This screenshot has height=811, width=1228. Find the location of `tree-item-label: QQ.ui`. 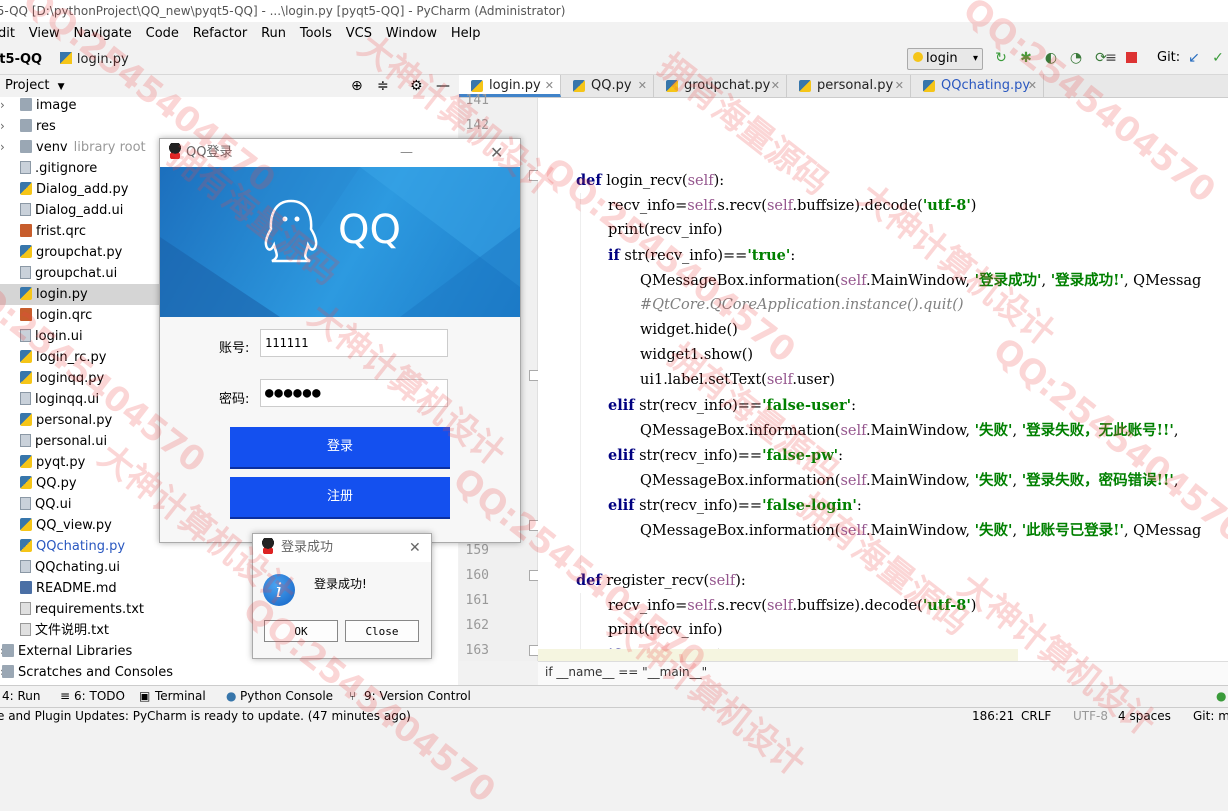

tree-item-label: QQ.ui is located at coordinates (53, 504).